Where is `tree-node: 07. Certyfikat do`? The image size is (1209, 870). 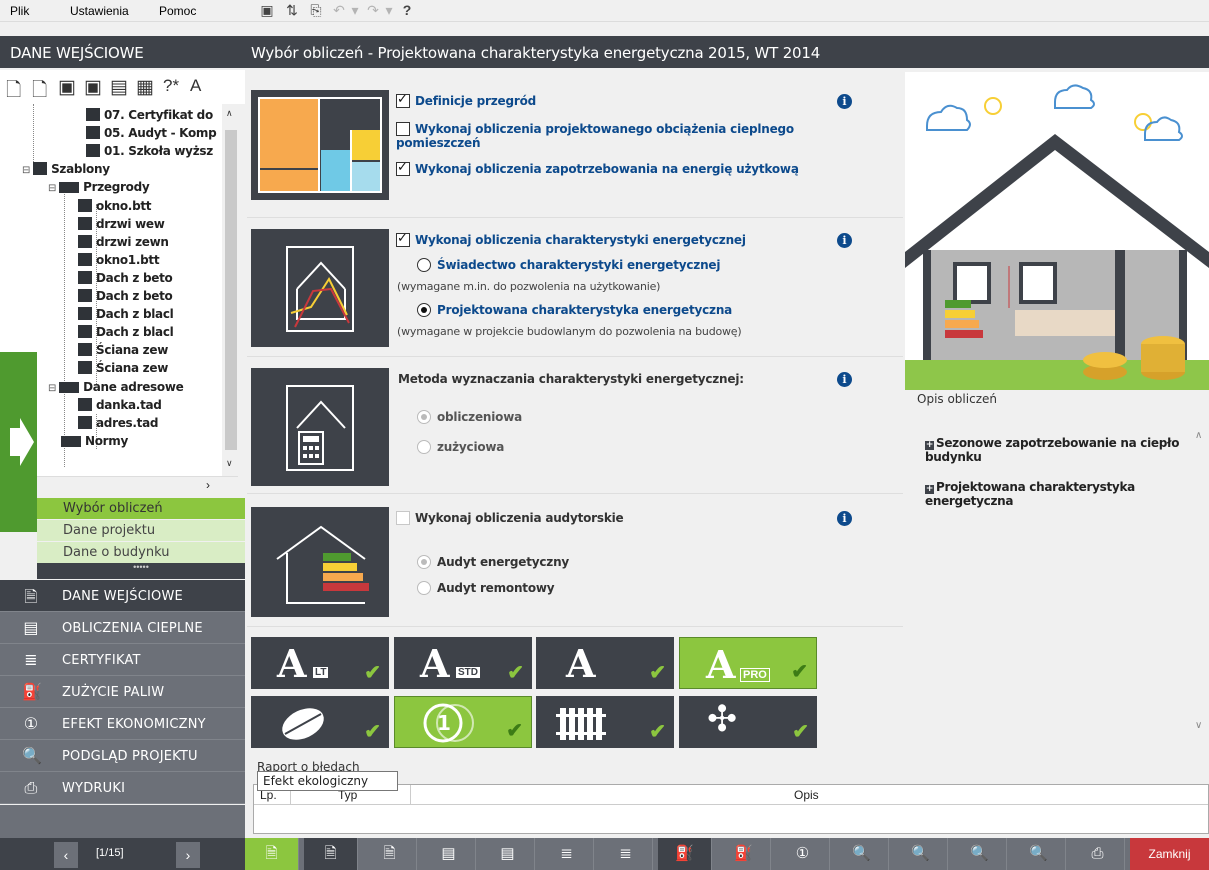
tree-node: 07. Certyfikat do is located at coordinates (149, 115).